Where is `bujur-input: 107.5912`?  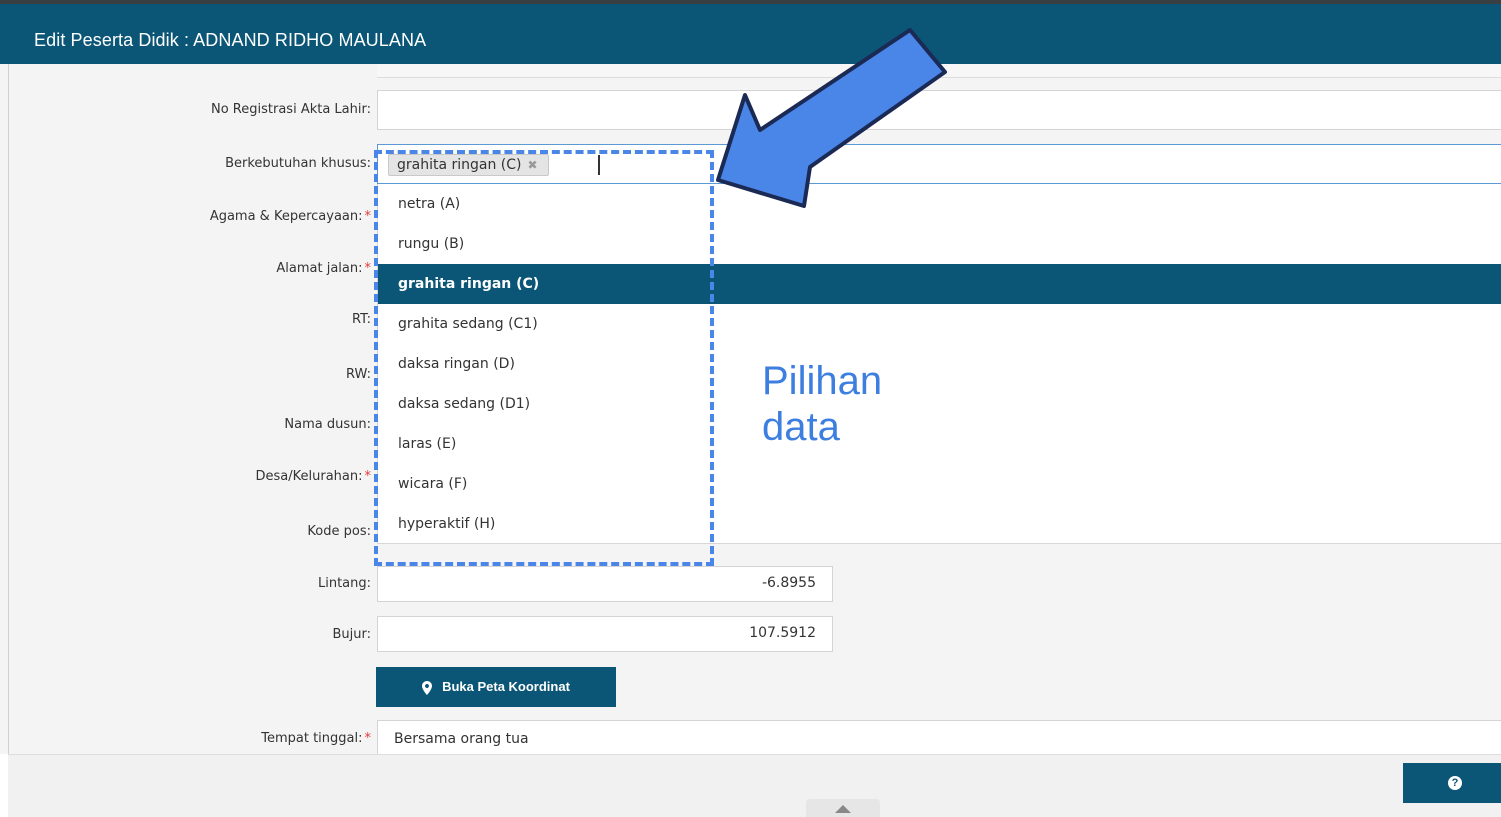 bujur-input: 107.5912 is located at coordinates (605, 634).